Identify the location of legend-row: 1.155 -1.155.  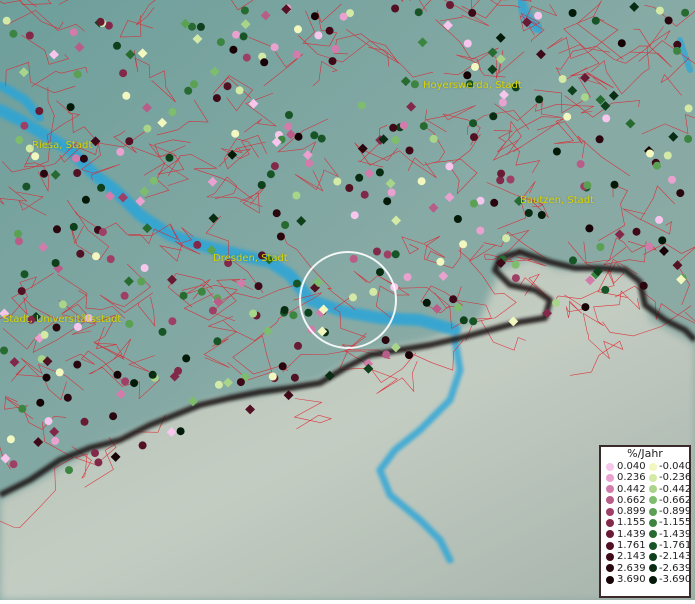
(646, 522).